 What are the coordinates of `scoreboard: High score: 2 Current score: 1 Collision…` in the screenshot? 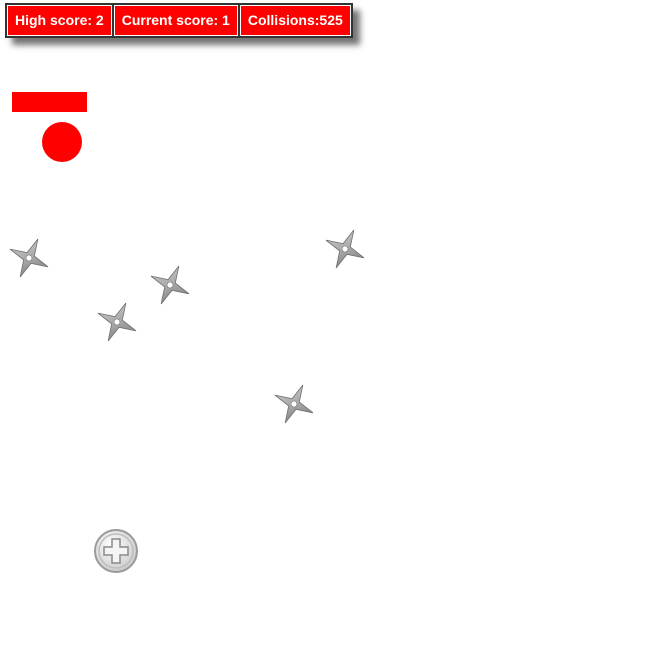 It's located at (179, 20).